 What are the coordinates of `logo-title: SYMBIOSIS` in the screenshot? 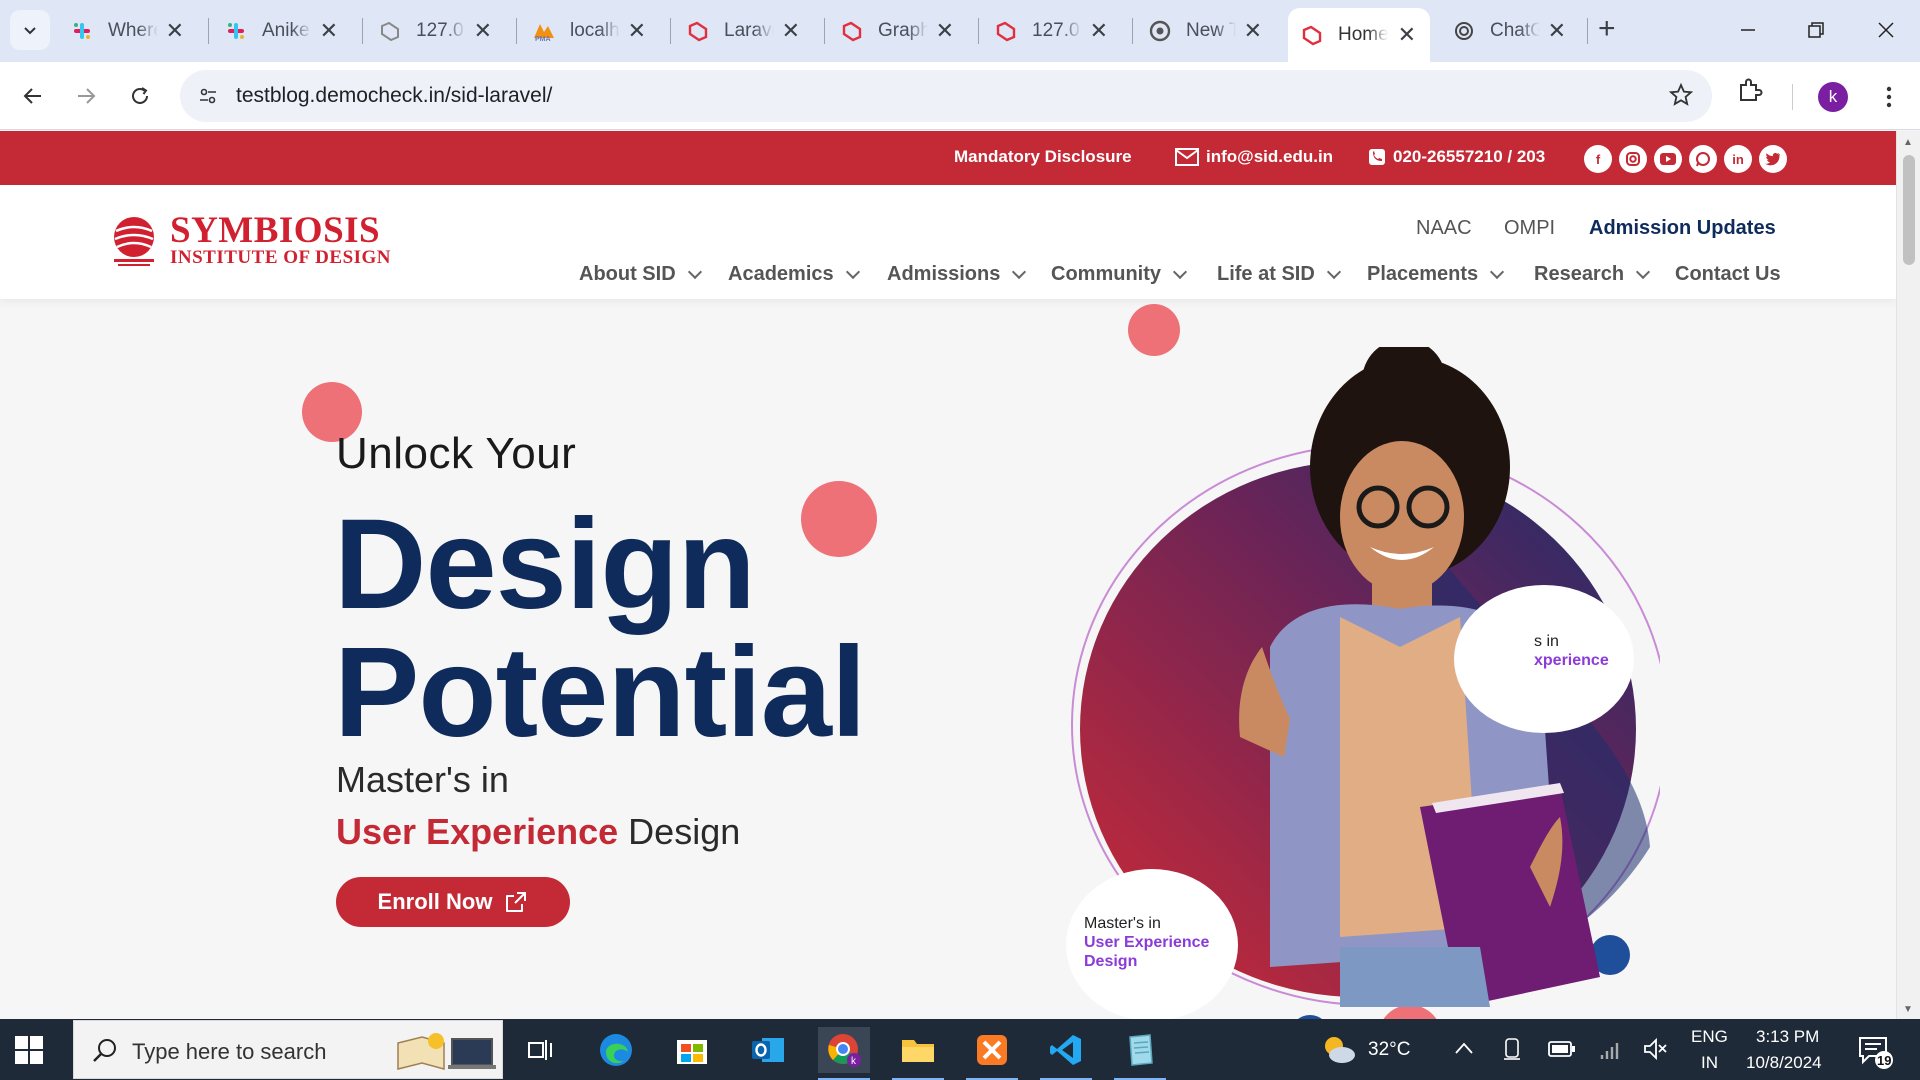 It's located at (275, 230).